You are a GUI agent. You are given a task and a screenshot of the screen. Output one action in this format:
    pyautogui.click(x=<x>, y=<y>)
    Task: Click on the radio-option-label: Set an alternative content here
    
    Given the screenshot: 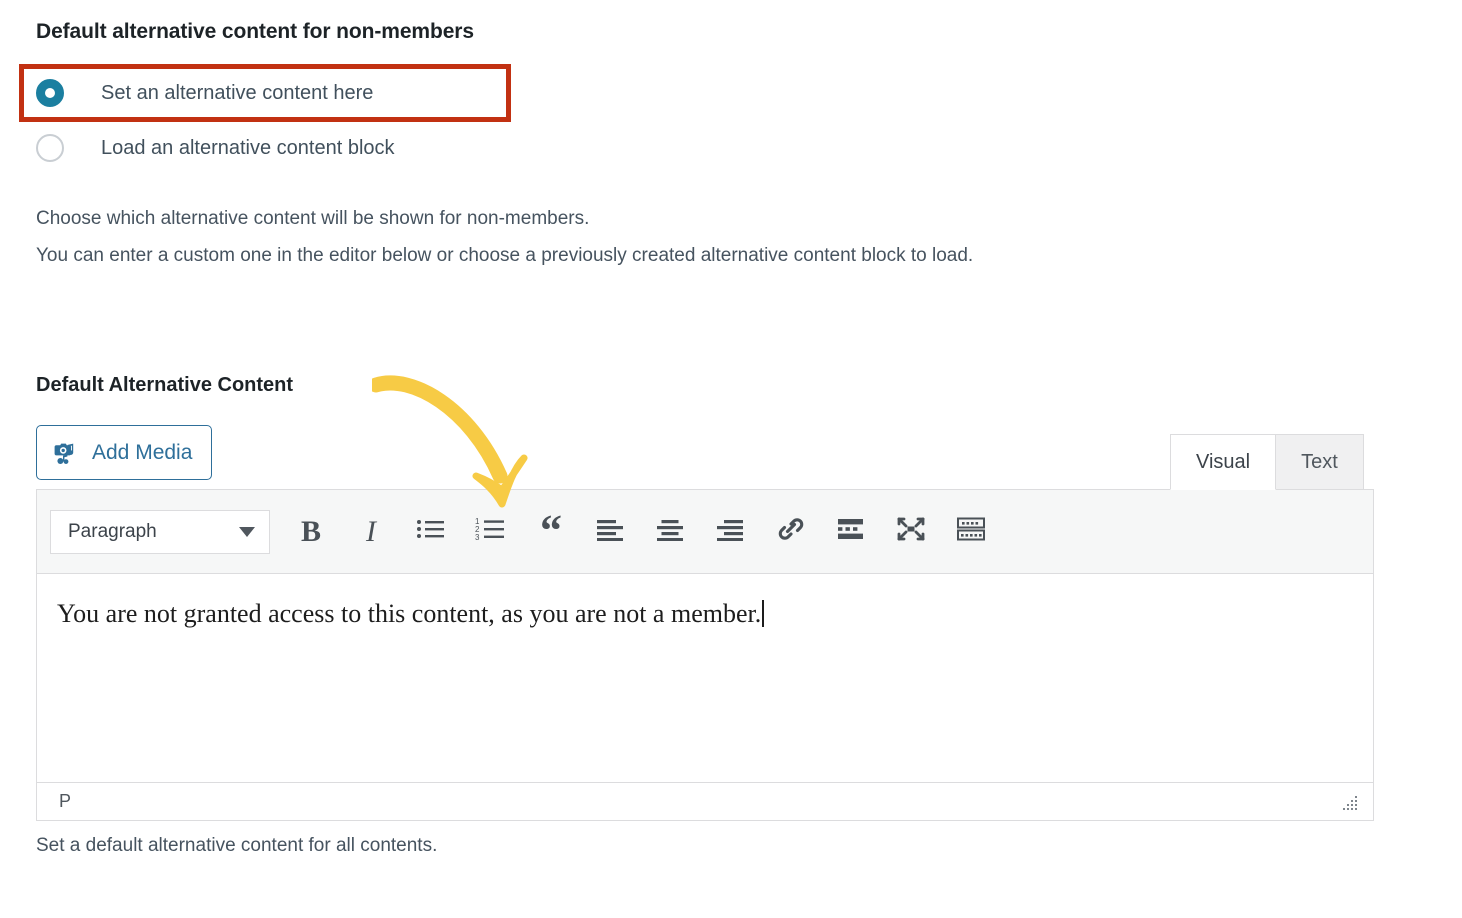 What is the action you would take?
    pyautogui.click(x=237, y=92)
    